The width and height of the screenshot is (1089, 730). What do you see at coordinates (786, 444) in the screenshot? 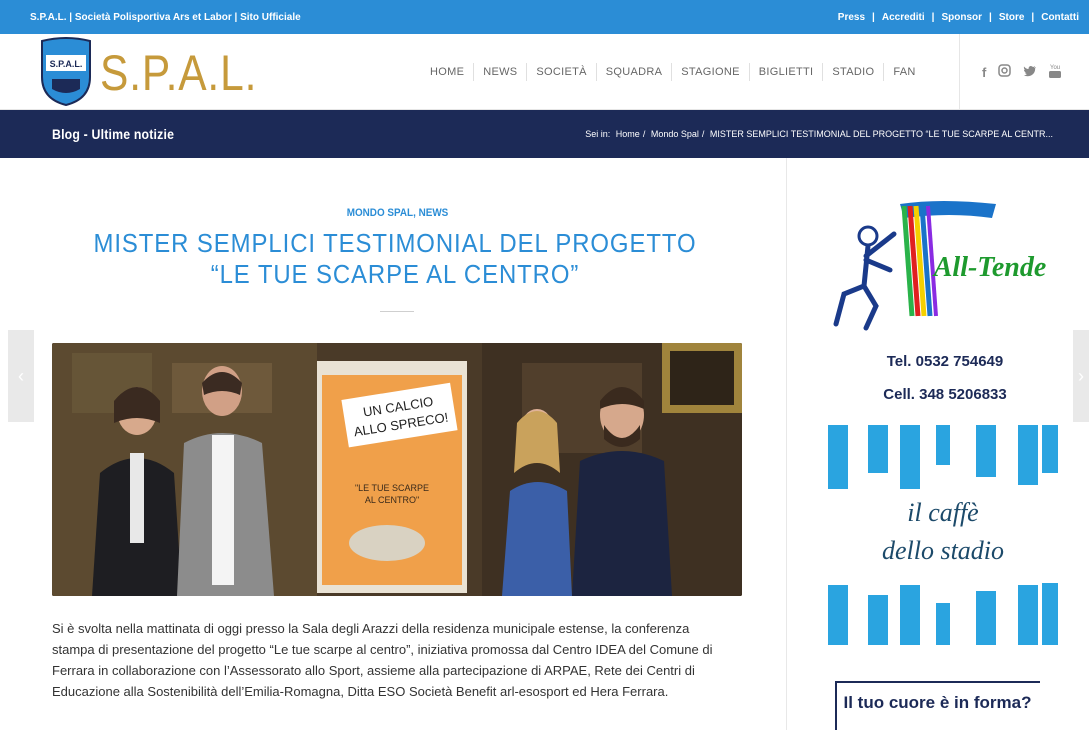
I see `sidebar-divider` at bounding box center [786, 444].